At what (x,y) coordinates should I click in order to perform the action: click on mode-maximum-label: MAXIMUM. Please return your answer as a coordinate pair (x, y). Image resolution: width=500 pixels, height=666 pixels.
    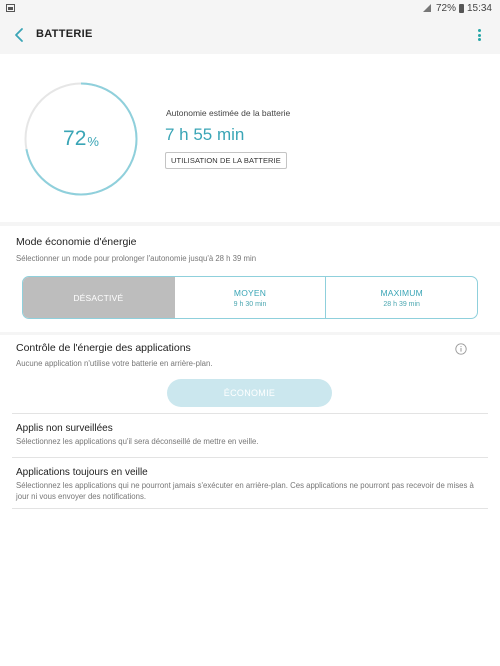
    Looking at the image, I should click on (401, 292).